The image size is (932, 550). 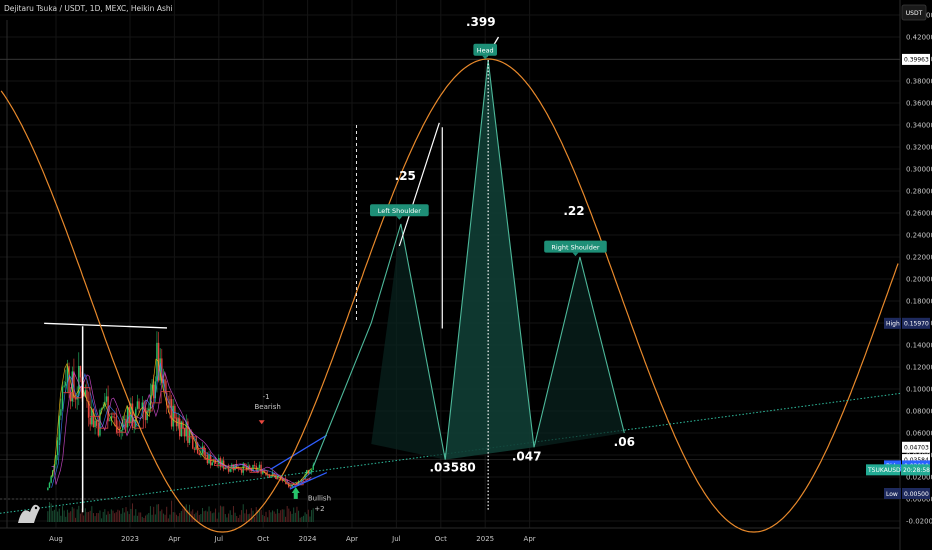 What do you see at coordinates (400, 211) in the screenshot?
I see `pattern-tag-label: Left Shoulder` at bounding box center [400, 211].